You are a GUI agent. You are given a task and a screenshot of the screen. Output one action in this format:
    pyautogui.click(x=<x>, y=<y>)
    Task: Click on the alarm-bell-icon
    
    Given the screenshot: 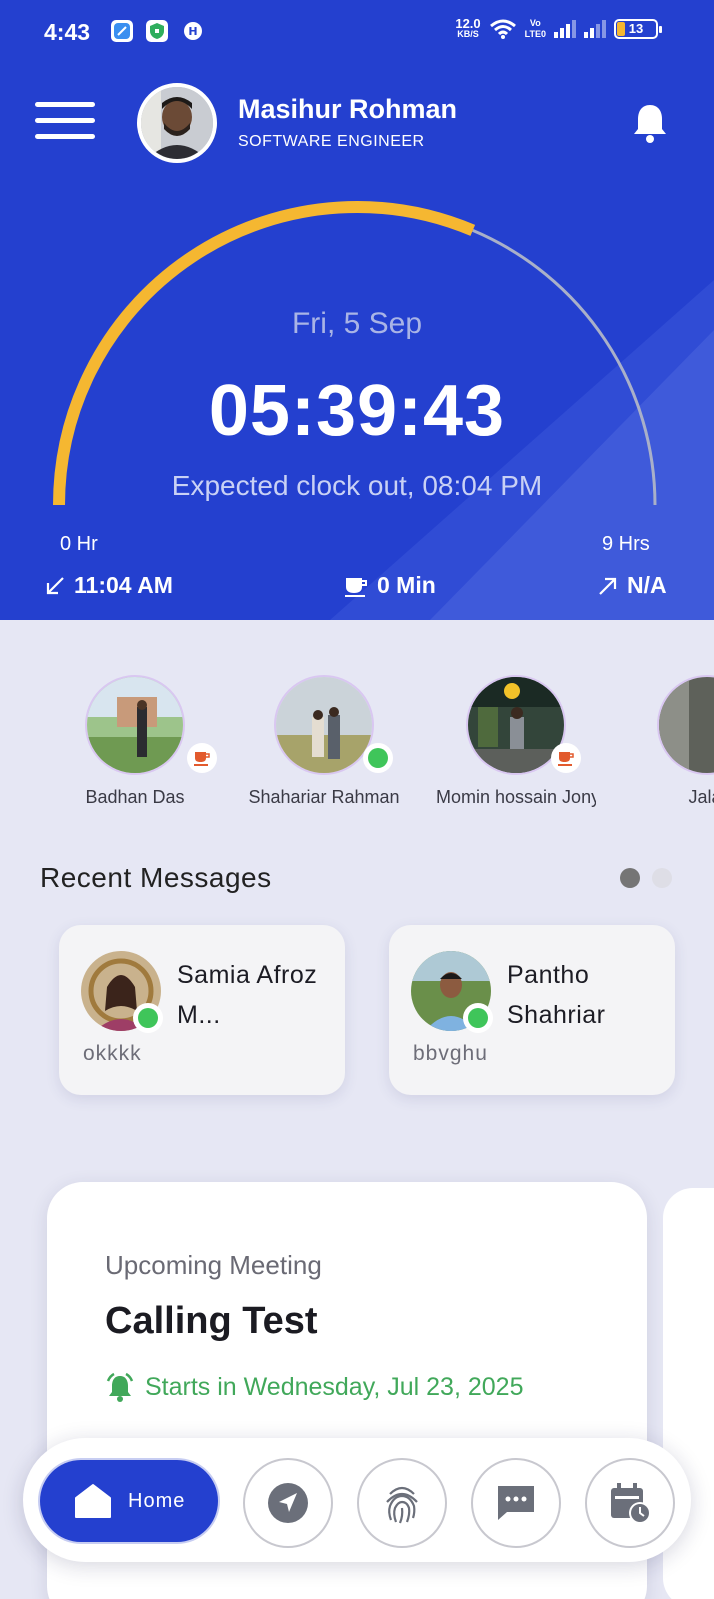 What is the action you would take?
    pyautogui.click(x=120, y=1387)
    